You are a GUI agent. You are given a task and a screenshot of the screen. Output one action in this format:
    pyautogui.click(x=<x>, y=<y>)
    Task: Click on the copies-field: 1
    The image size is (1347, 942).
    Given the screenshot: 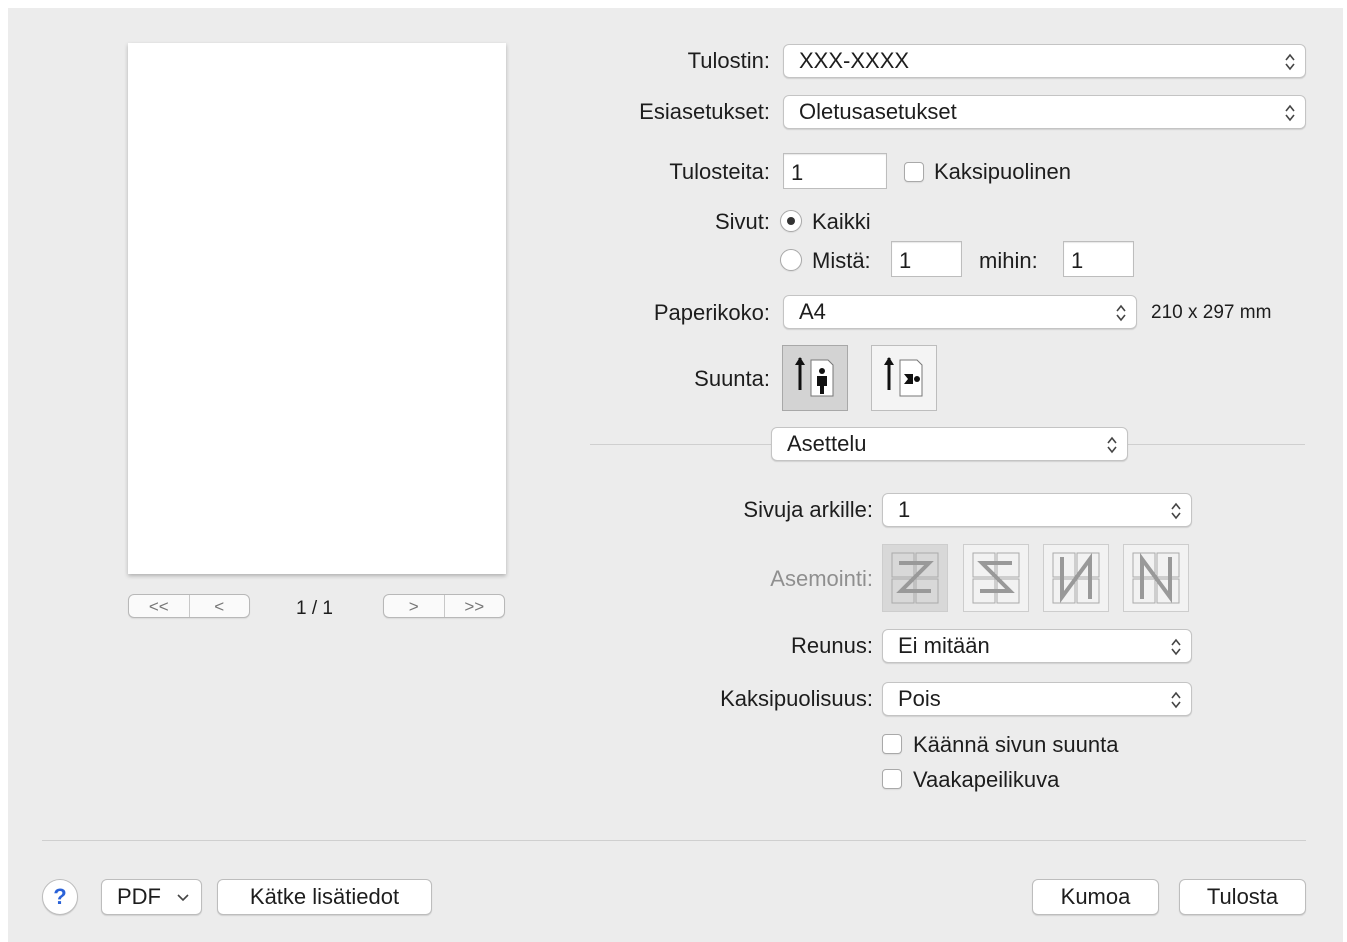 What is the action you would take?
    pyautogui.click(x=835, y=171)
    